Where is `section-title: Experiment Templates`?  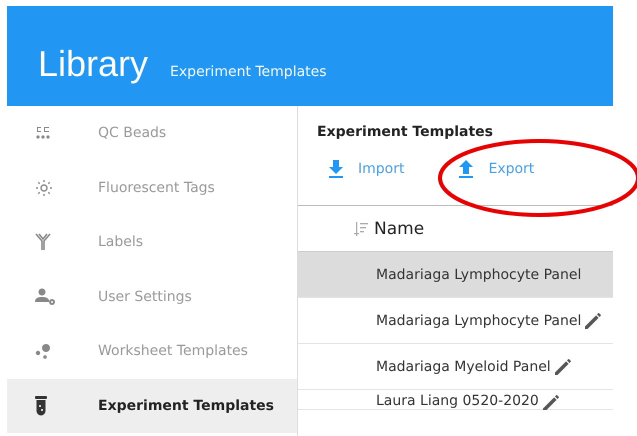 section-title: Experiment Templates is located at coordinates (405, 132).